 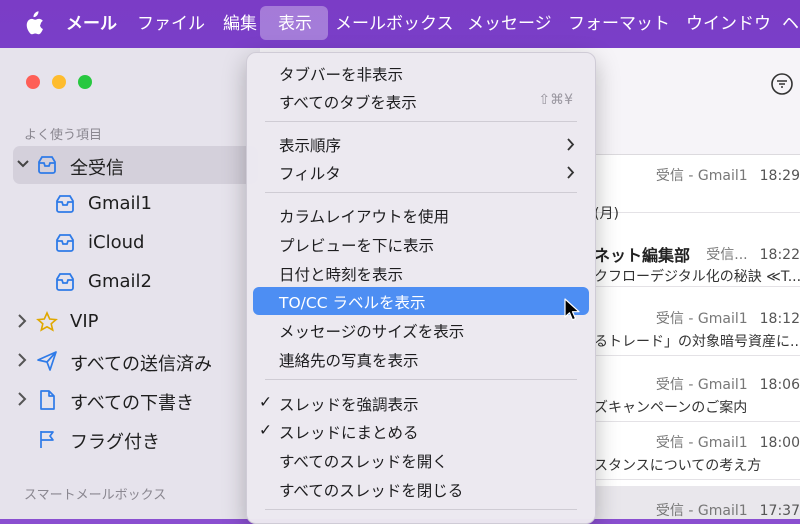 I want to click on sidebar-item-gmail2: Gmail2, so click(x=130, y=282).